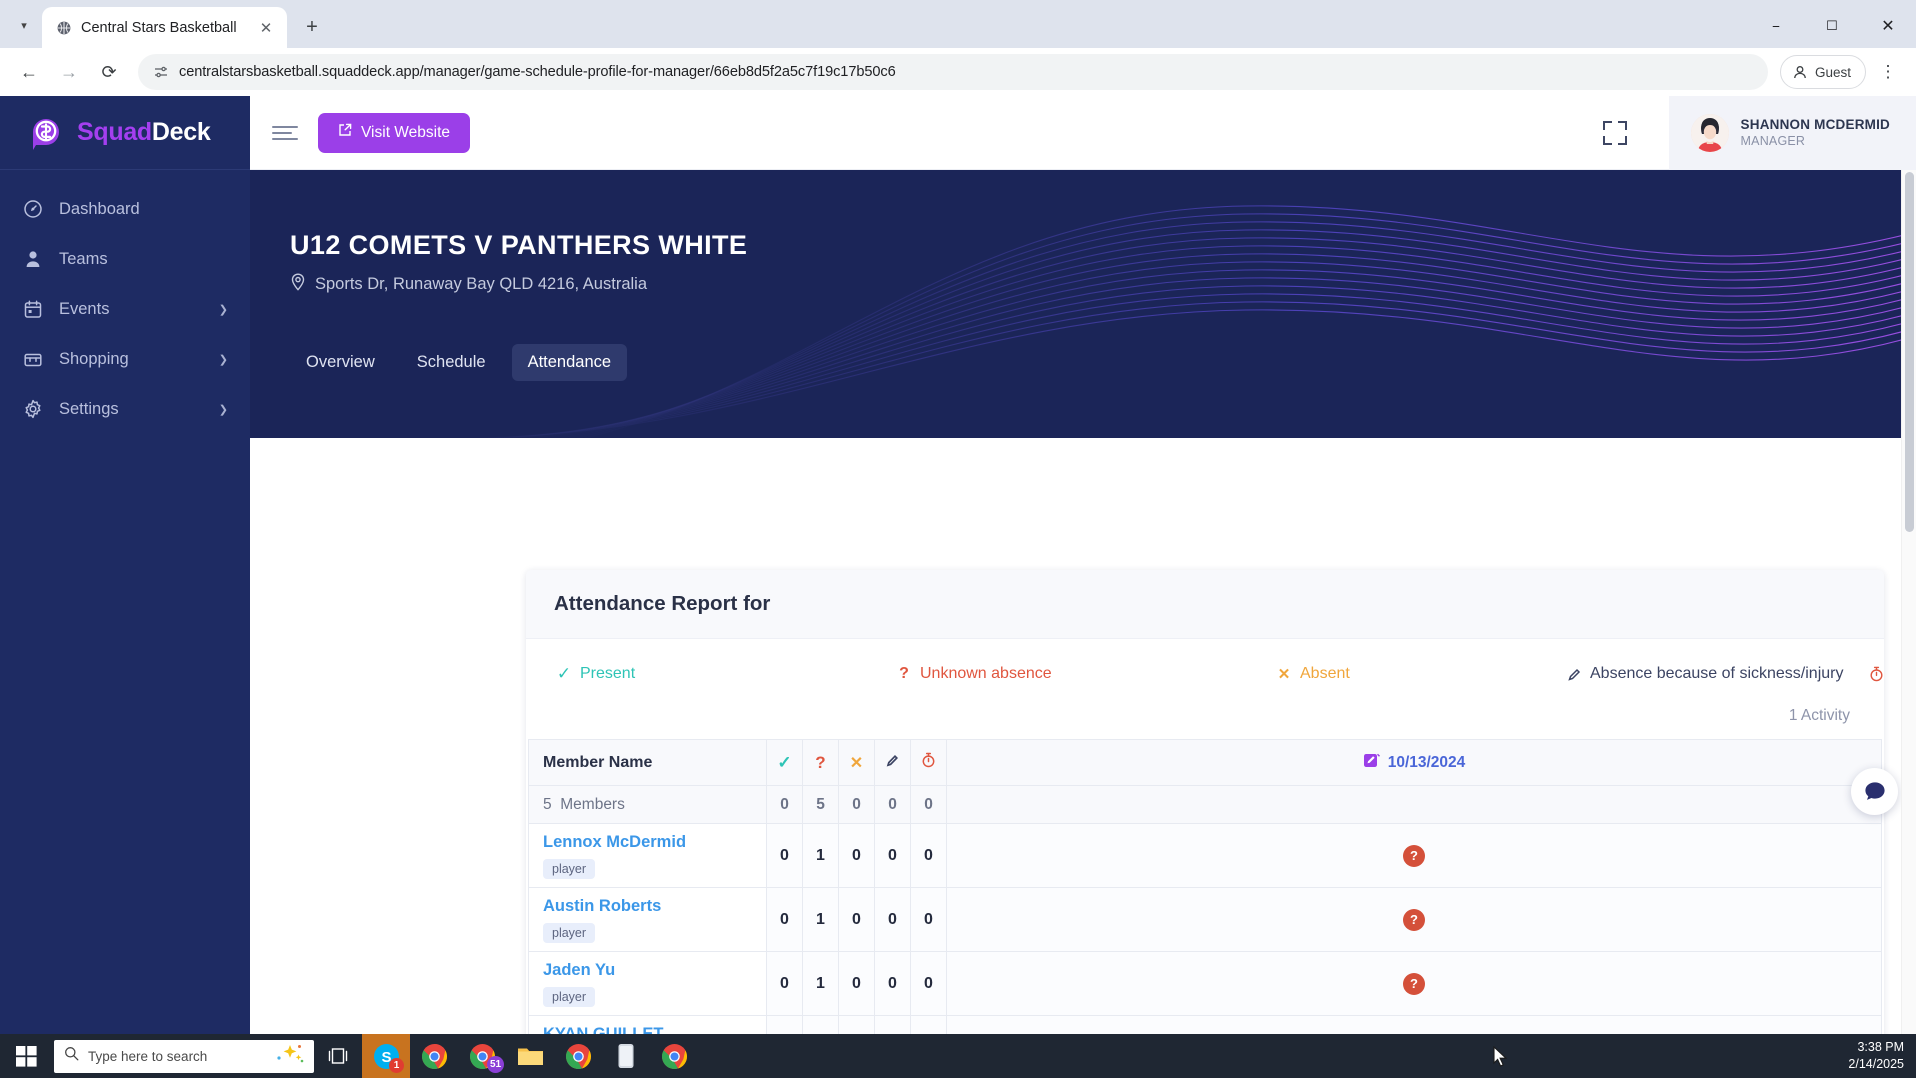 The width and height of the screenshot is (1916, 1078). Describe the element at coordinates (1888, 72) in the screenshot. I see `browser-menu-icon: ⋮` at that location.